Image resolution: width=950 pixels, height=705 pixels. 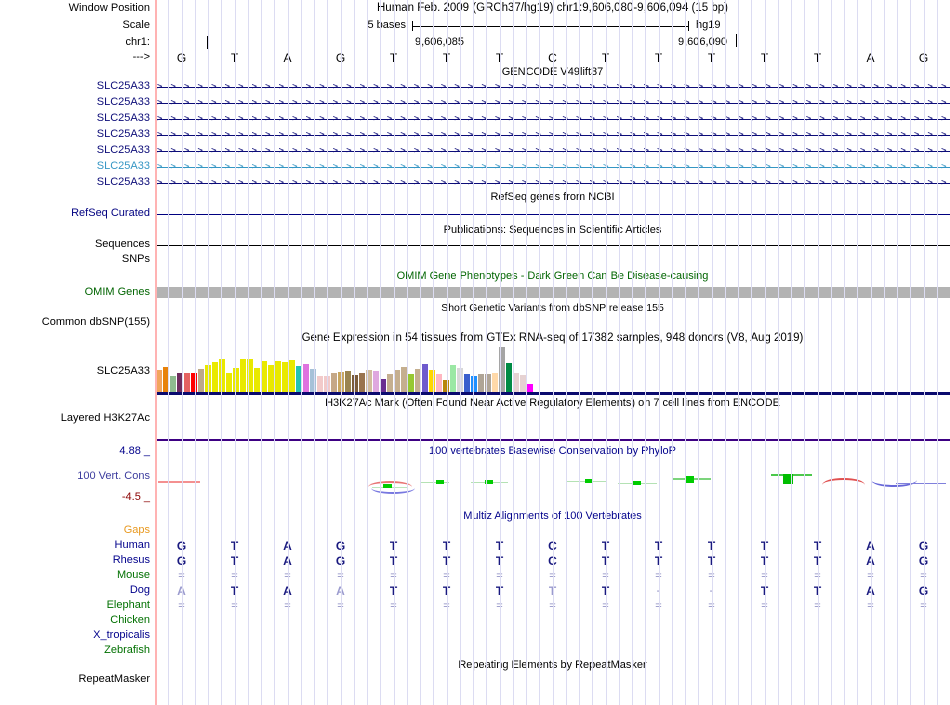 I want to click on scale-bar-left-tick, so click(x=412, y=26).